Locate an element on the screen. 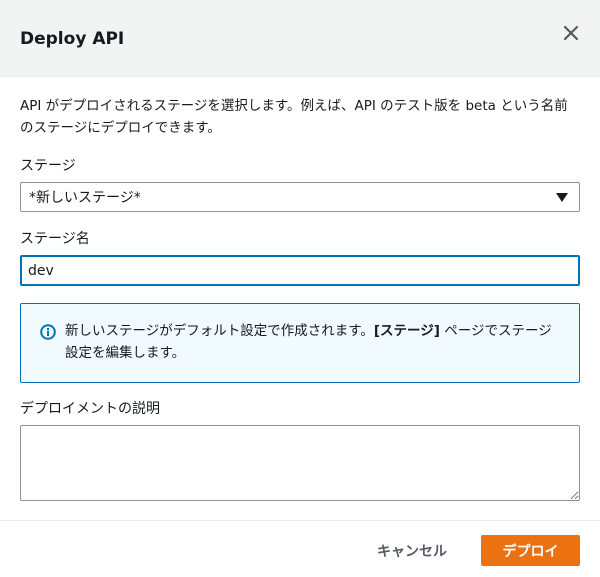 The image size is (600, 577). footer-divider is located at coordinates (300, 520).